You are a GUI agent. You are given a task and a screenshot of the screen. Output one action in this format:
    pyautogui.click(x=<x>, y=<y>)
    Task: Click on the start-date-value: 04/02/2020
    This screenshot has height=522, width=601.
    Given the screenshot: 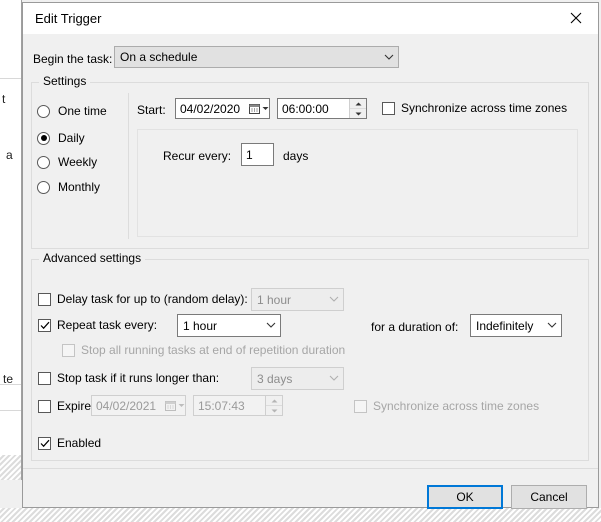 What is the action you would take?
    pyautogui.click(x=210, y=108)
    